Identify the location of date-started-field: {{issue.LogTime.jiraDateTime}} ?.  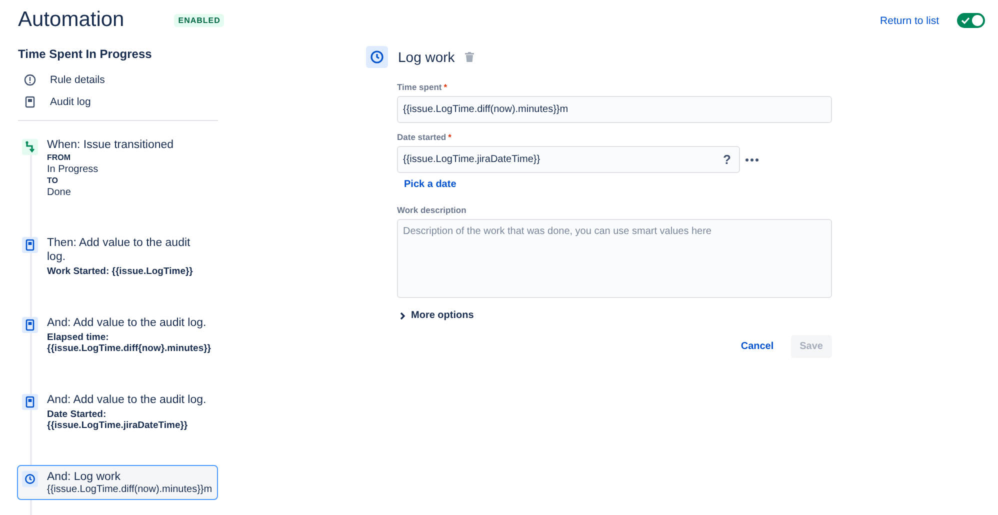
(568, 159).